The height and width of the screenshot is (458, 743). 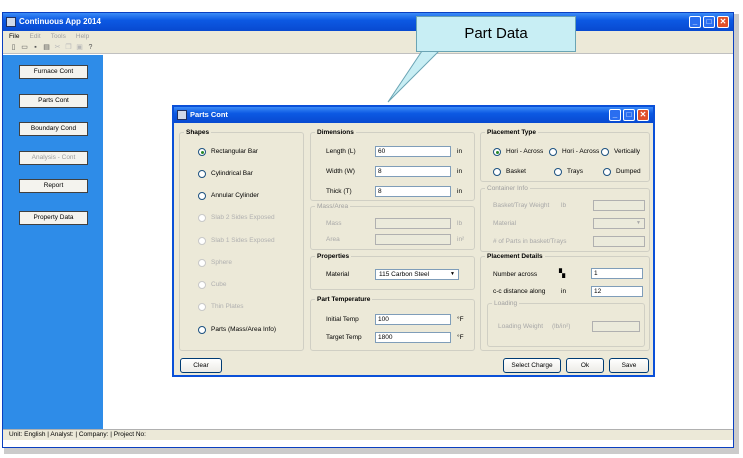 I want to click on vertically-radio: Vertically, so click(x=620, y=151).